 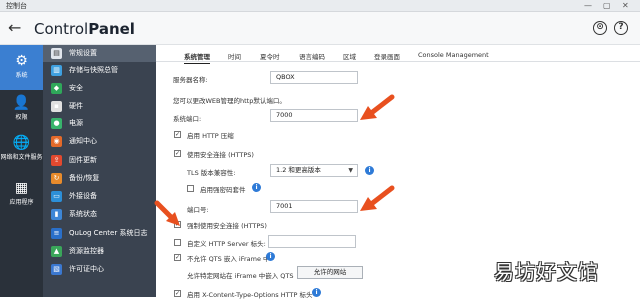 What do you see at coordinates (453, 55) in the screenshot?
I see `tab-console-management: Console Management` at bounding box center [453, 55].